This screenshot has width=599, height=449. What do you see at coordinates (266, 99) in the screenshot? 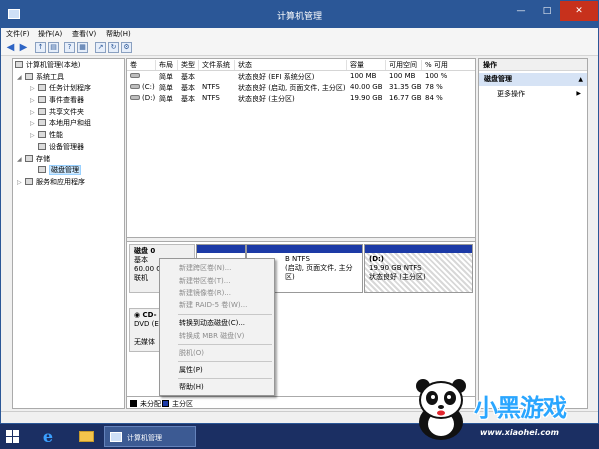
I see `volume-status: 状态良好 (主分区)` at bounding box center [266, 99].